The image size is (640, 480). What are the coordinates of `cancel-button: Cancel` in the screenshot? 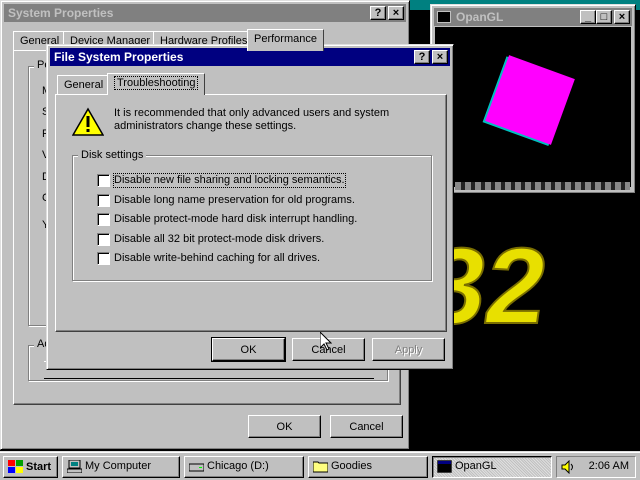 It's located at (366, 426).